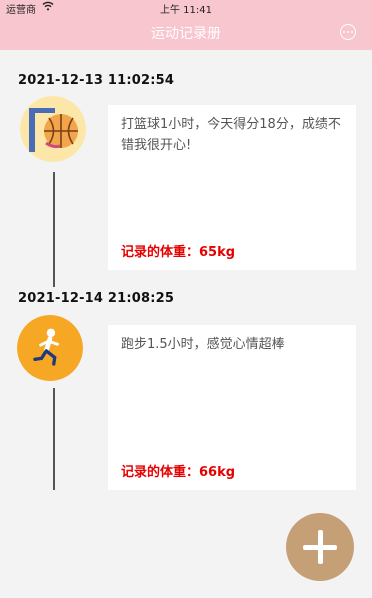 This screenshot has width=372, height=598. Describe the element at coordinates (53, 129) in the screenshot. I see `basketball-icon` at that location.